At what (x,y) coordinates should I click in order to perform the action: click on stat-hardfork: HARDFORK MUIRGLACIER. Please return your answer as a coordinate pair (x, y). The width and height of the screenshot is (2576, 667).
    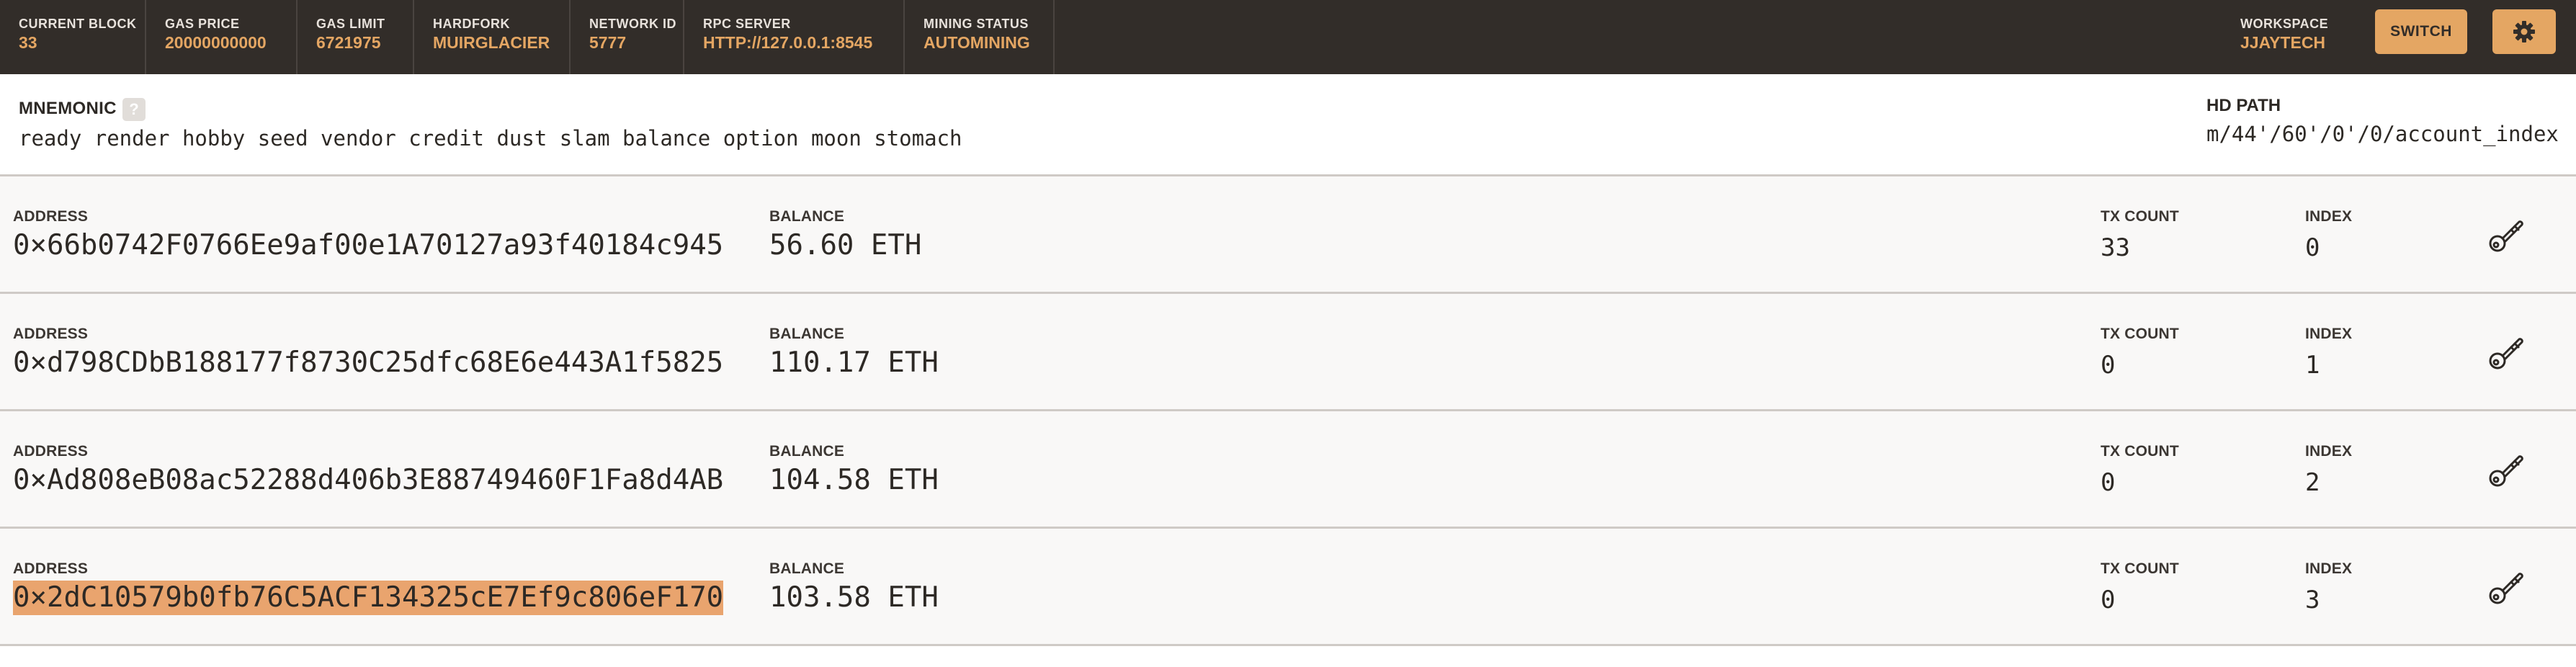
    Looking at the image, I should click on (492, 37).